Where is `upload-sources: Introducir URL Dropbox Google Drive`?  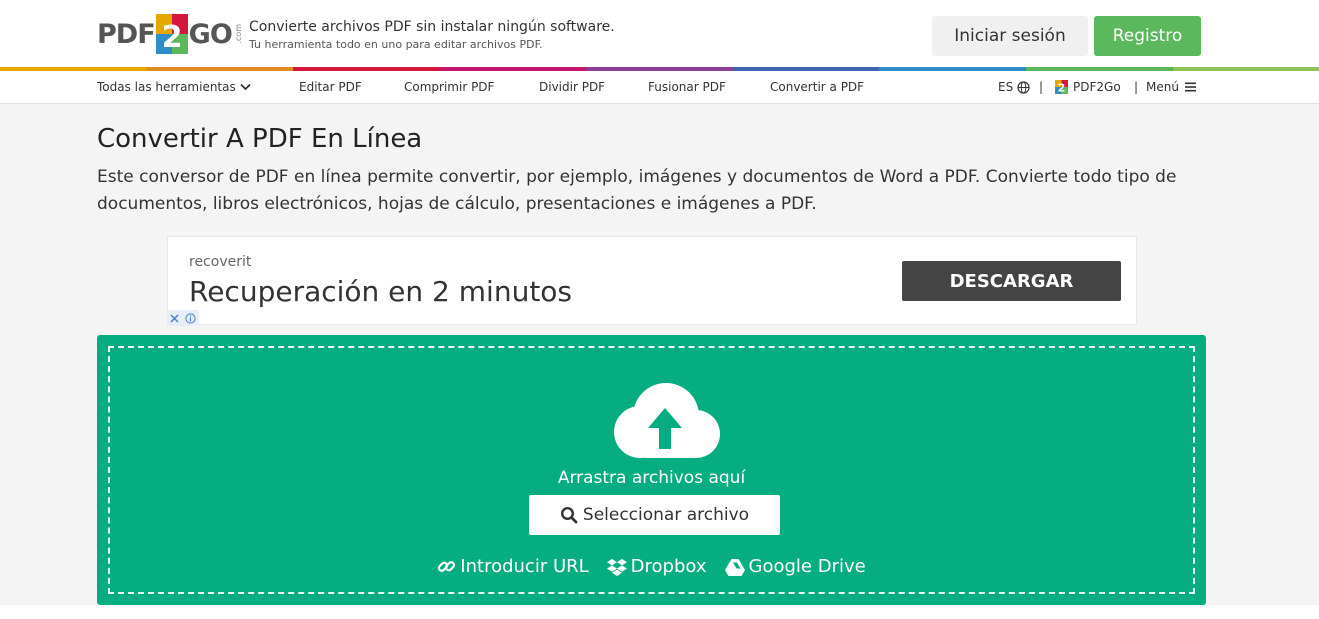 upload-sources: Introducir URL Dropbox Google Drive is located at coordinates (651, 566).